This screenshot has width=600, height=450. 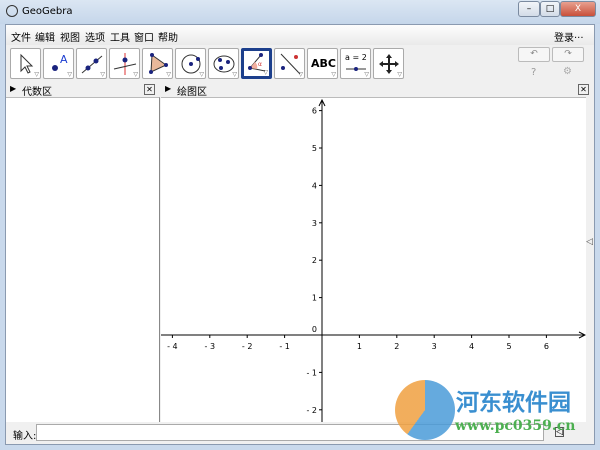 What do you see at coordinates (434, 346) in the screenshot?
I see `x-tick-label: 3` at bounding box center [434, 346].